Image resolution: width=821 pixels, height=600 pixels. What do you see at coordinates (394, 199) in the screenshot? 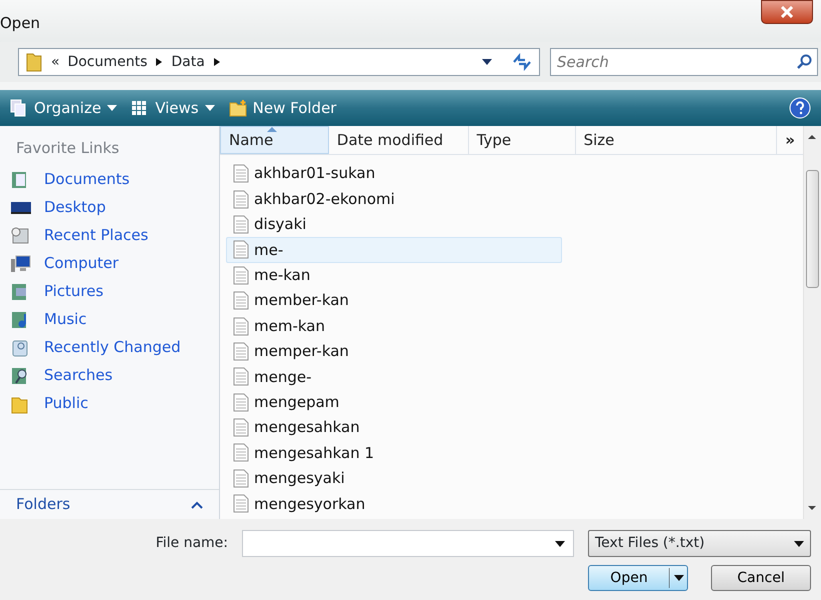
I see `file-row: akhbar02-ekonomi` at bounding box center [394, 199].